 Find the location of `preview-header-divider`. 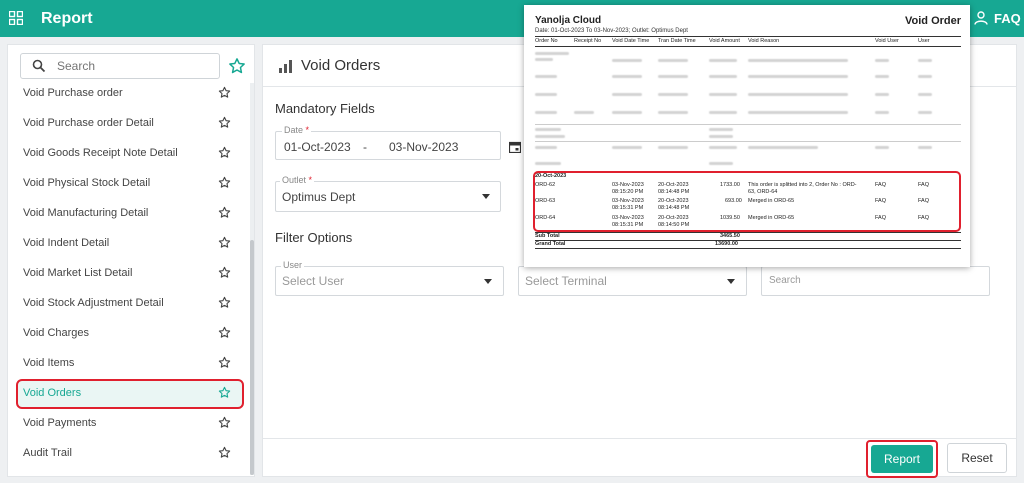

preview-header-divider is located at coordinates (748, 46).